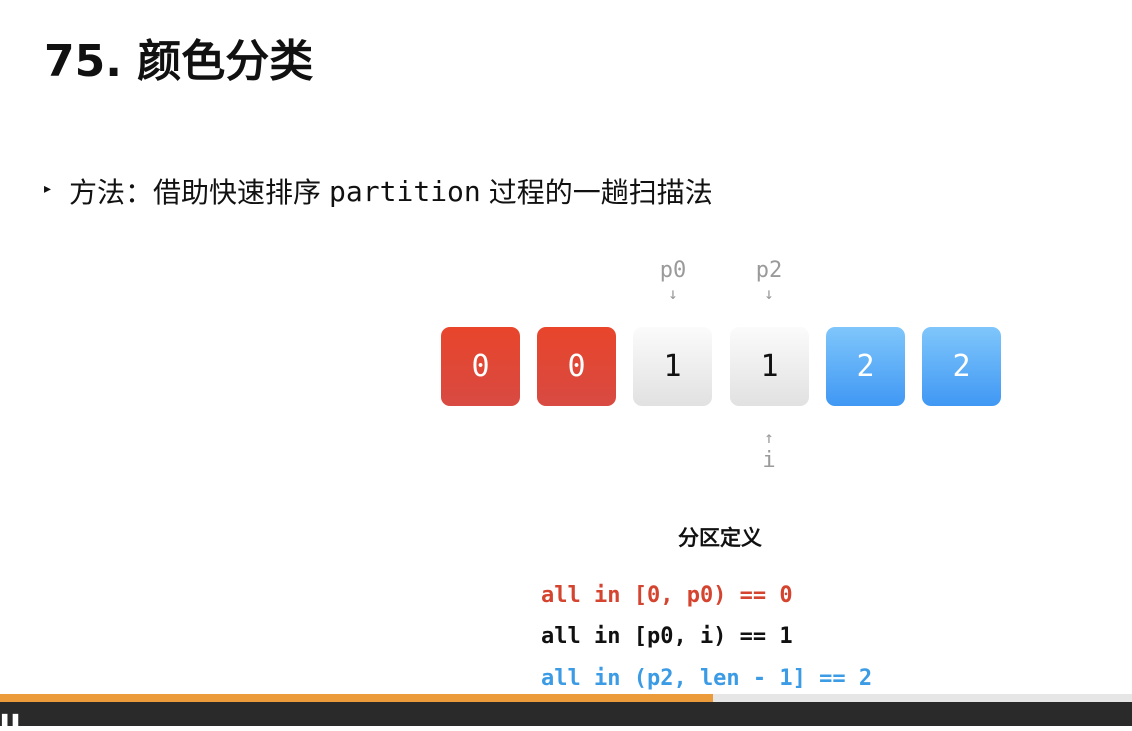  Describe the element at coordinates (576, 366) in the screenshot. I see `array-cell-1: 0` at that location.